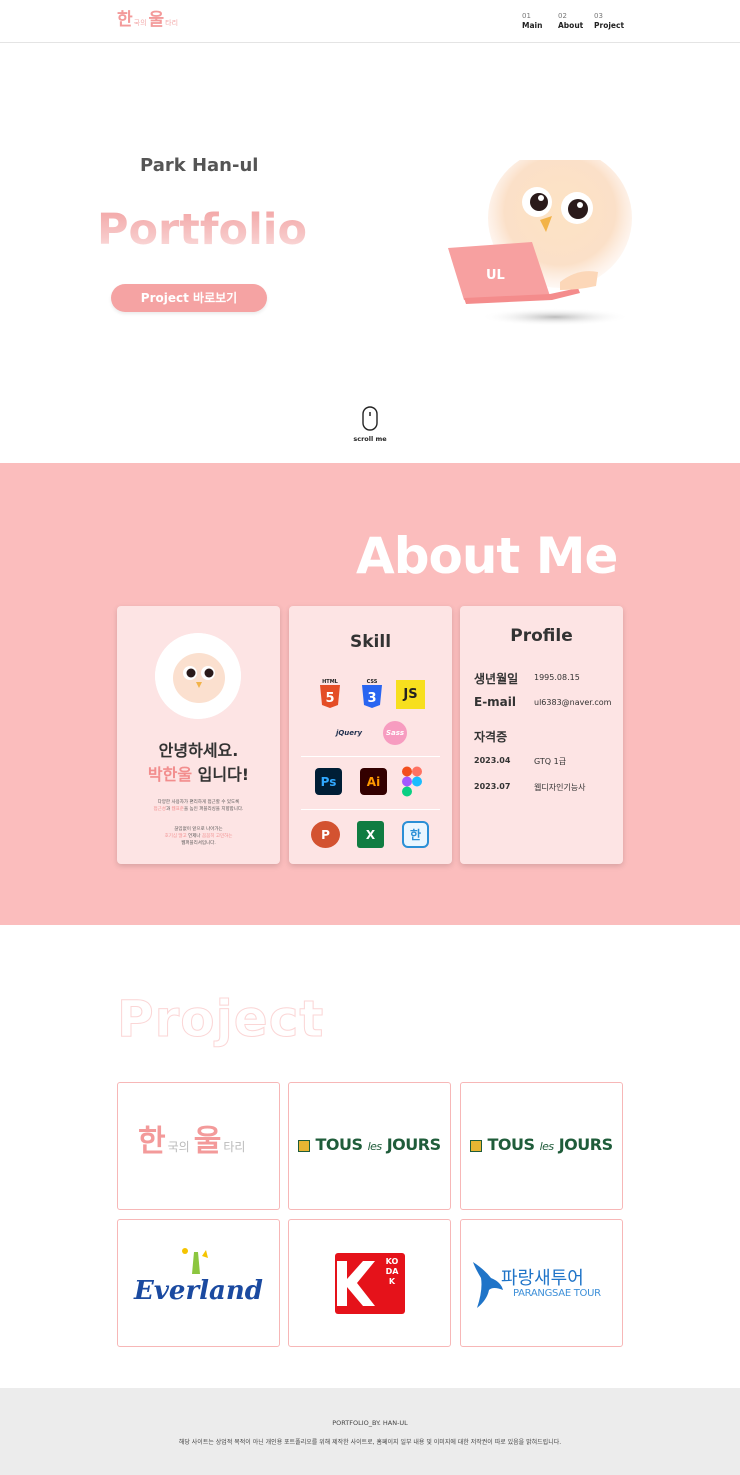 This screenshot has width=740, height=1475. I want to click on project-card-everland: Everland, so click(198, 1283).